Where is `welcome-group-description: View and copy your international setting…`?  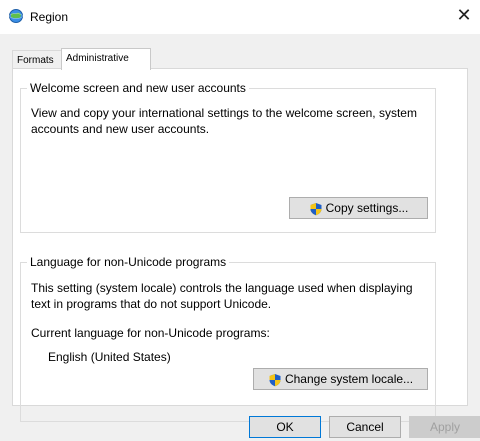 welcome-group-description: View and copy your international setting… is located at coordinates (224, 121).